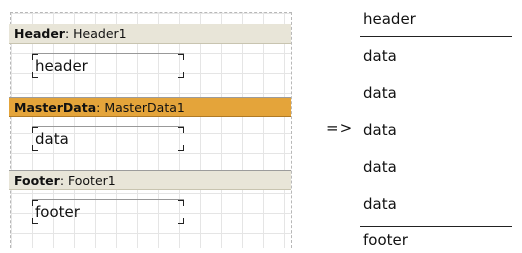  Describe the element at coordinates (436, 226) in the screenshot. I see `preview-footer-overline` at that location.